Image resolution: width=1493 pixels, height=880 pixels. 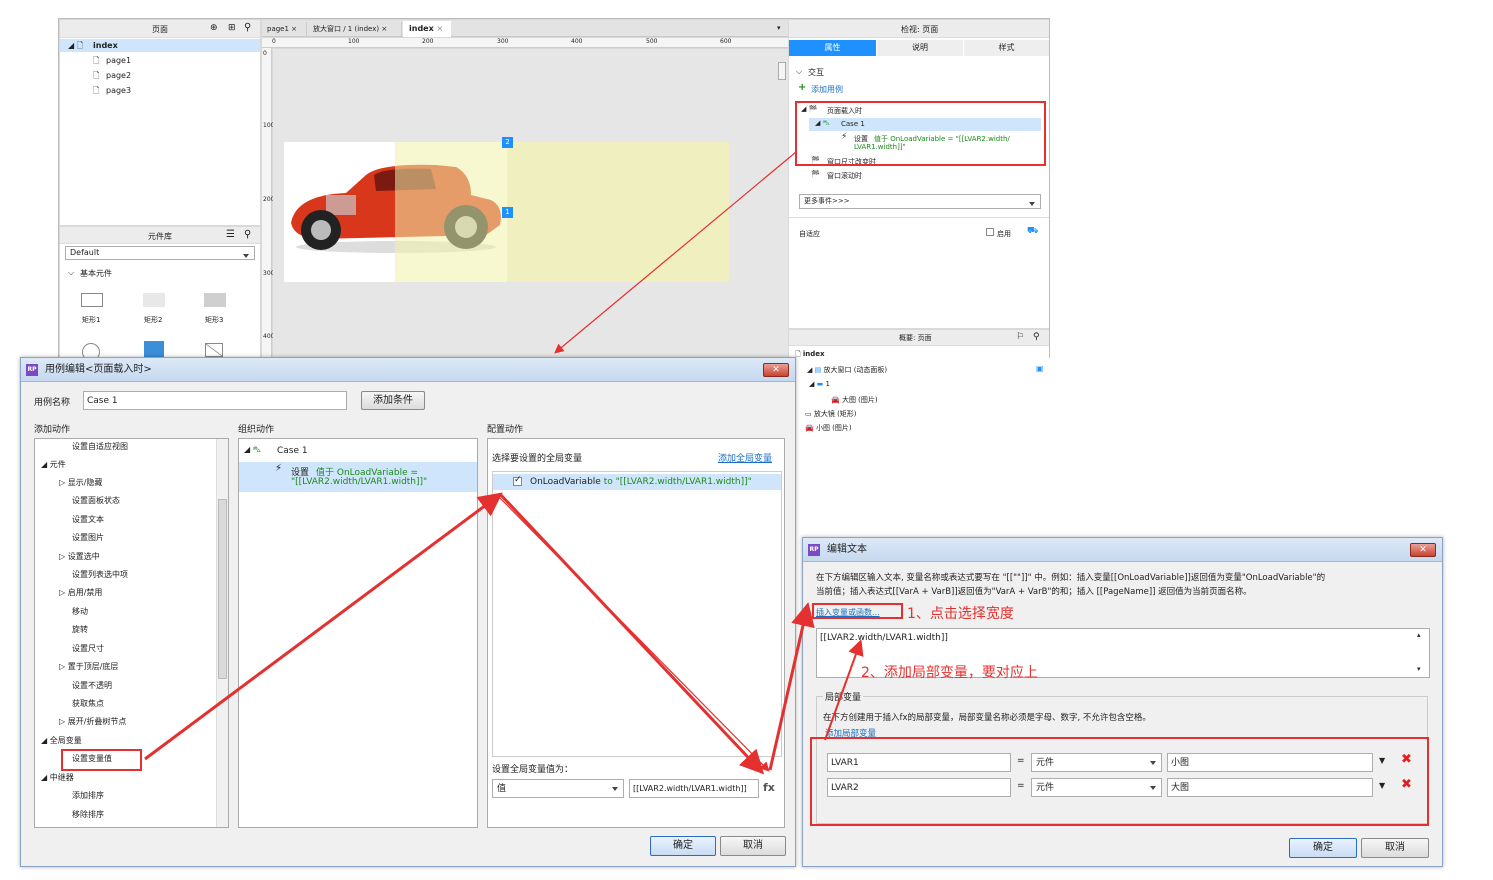 What do you see at coordinates (1419, 669) in the screenshot?
I see `scroll-down-icon: ▾` at bounding box center [1419, 669].